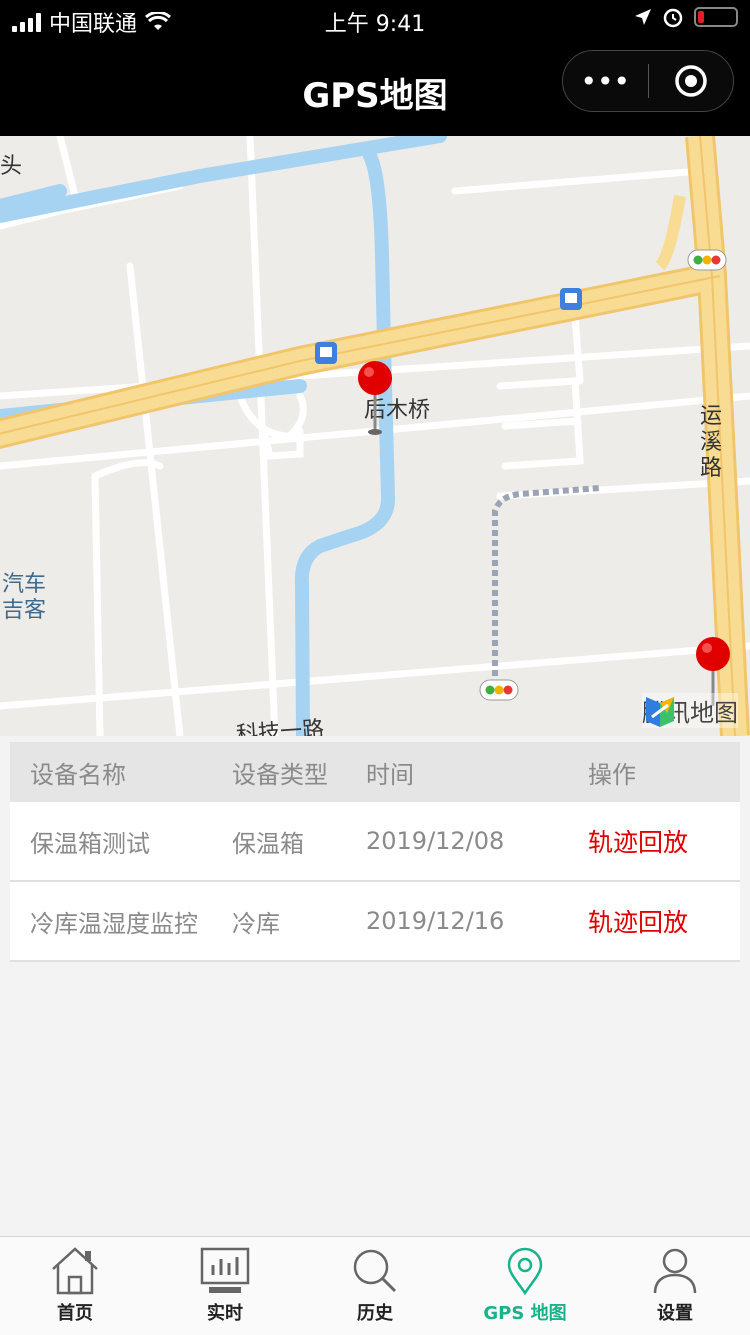 This screenshot has height=1335, width=750. What do you see at coordinates (525, 1271) in the screenshot?
I see `location-pin-icon` at bounding box center [525, 1271].